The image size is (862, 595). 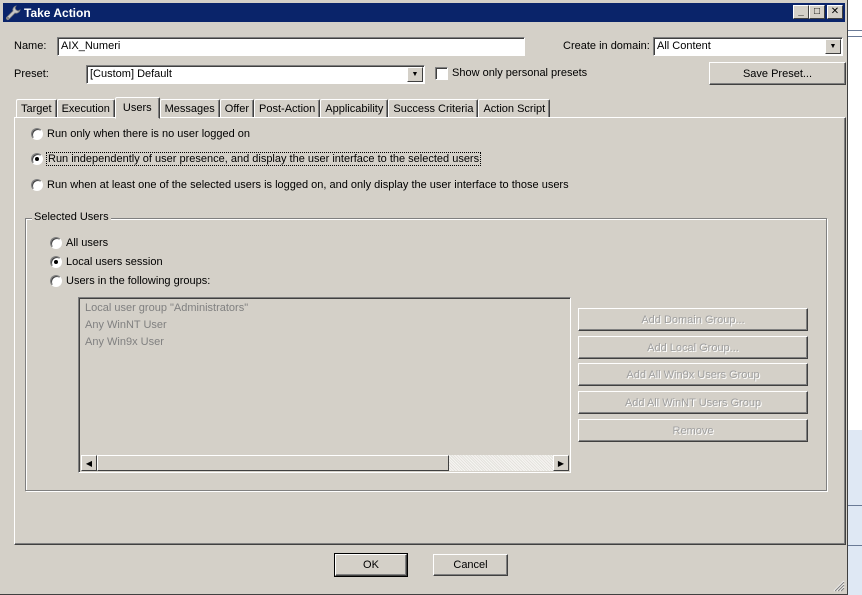 I want to click on tab-post-action: Post-Action, so click(x=287, y=108).